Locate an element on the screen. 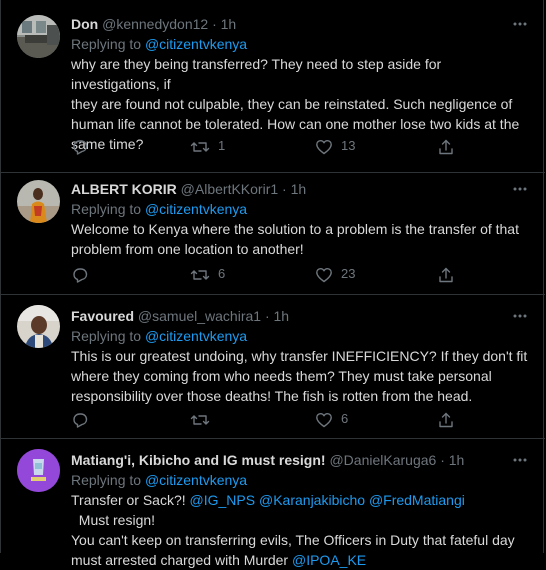  tweet-actions: 6 is located at coordinates (262, 419).